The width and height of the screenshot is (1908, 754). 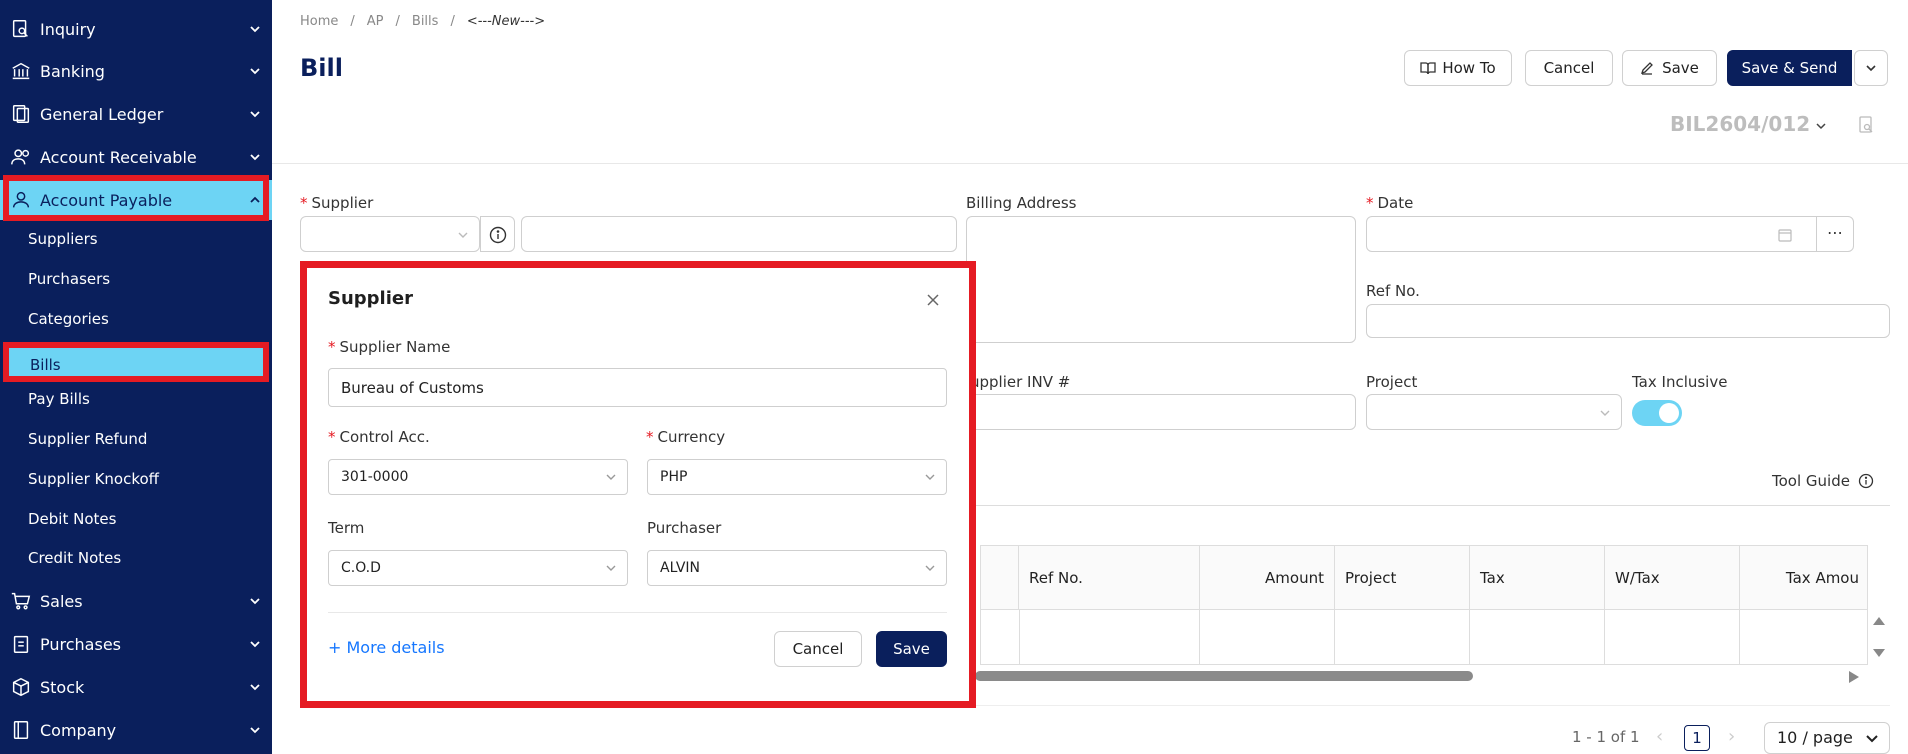 I want to click on tool-guide-label: Tool Guide, so click(x=1811, y=481).